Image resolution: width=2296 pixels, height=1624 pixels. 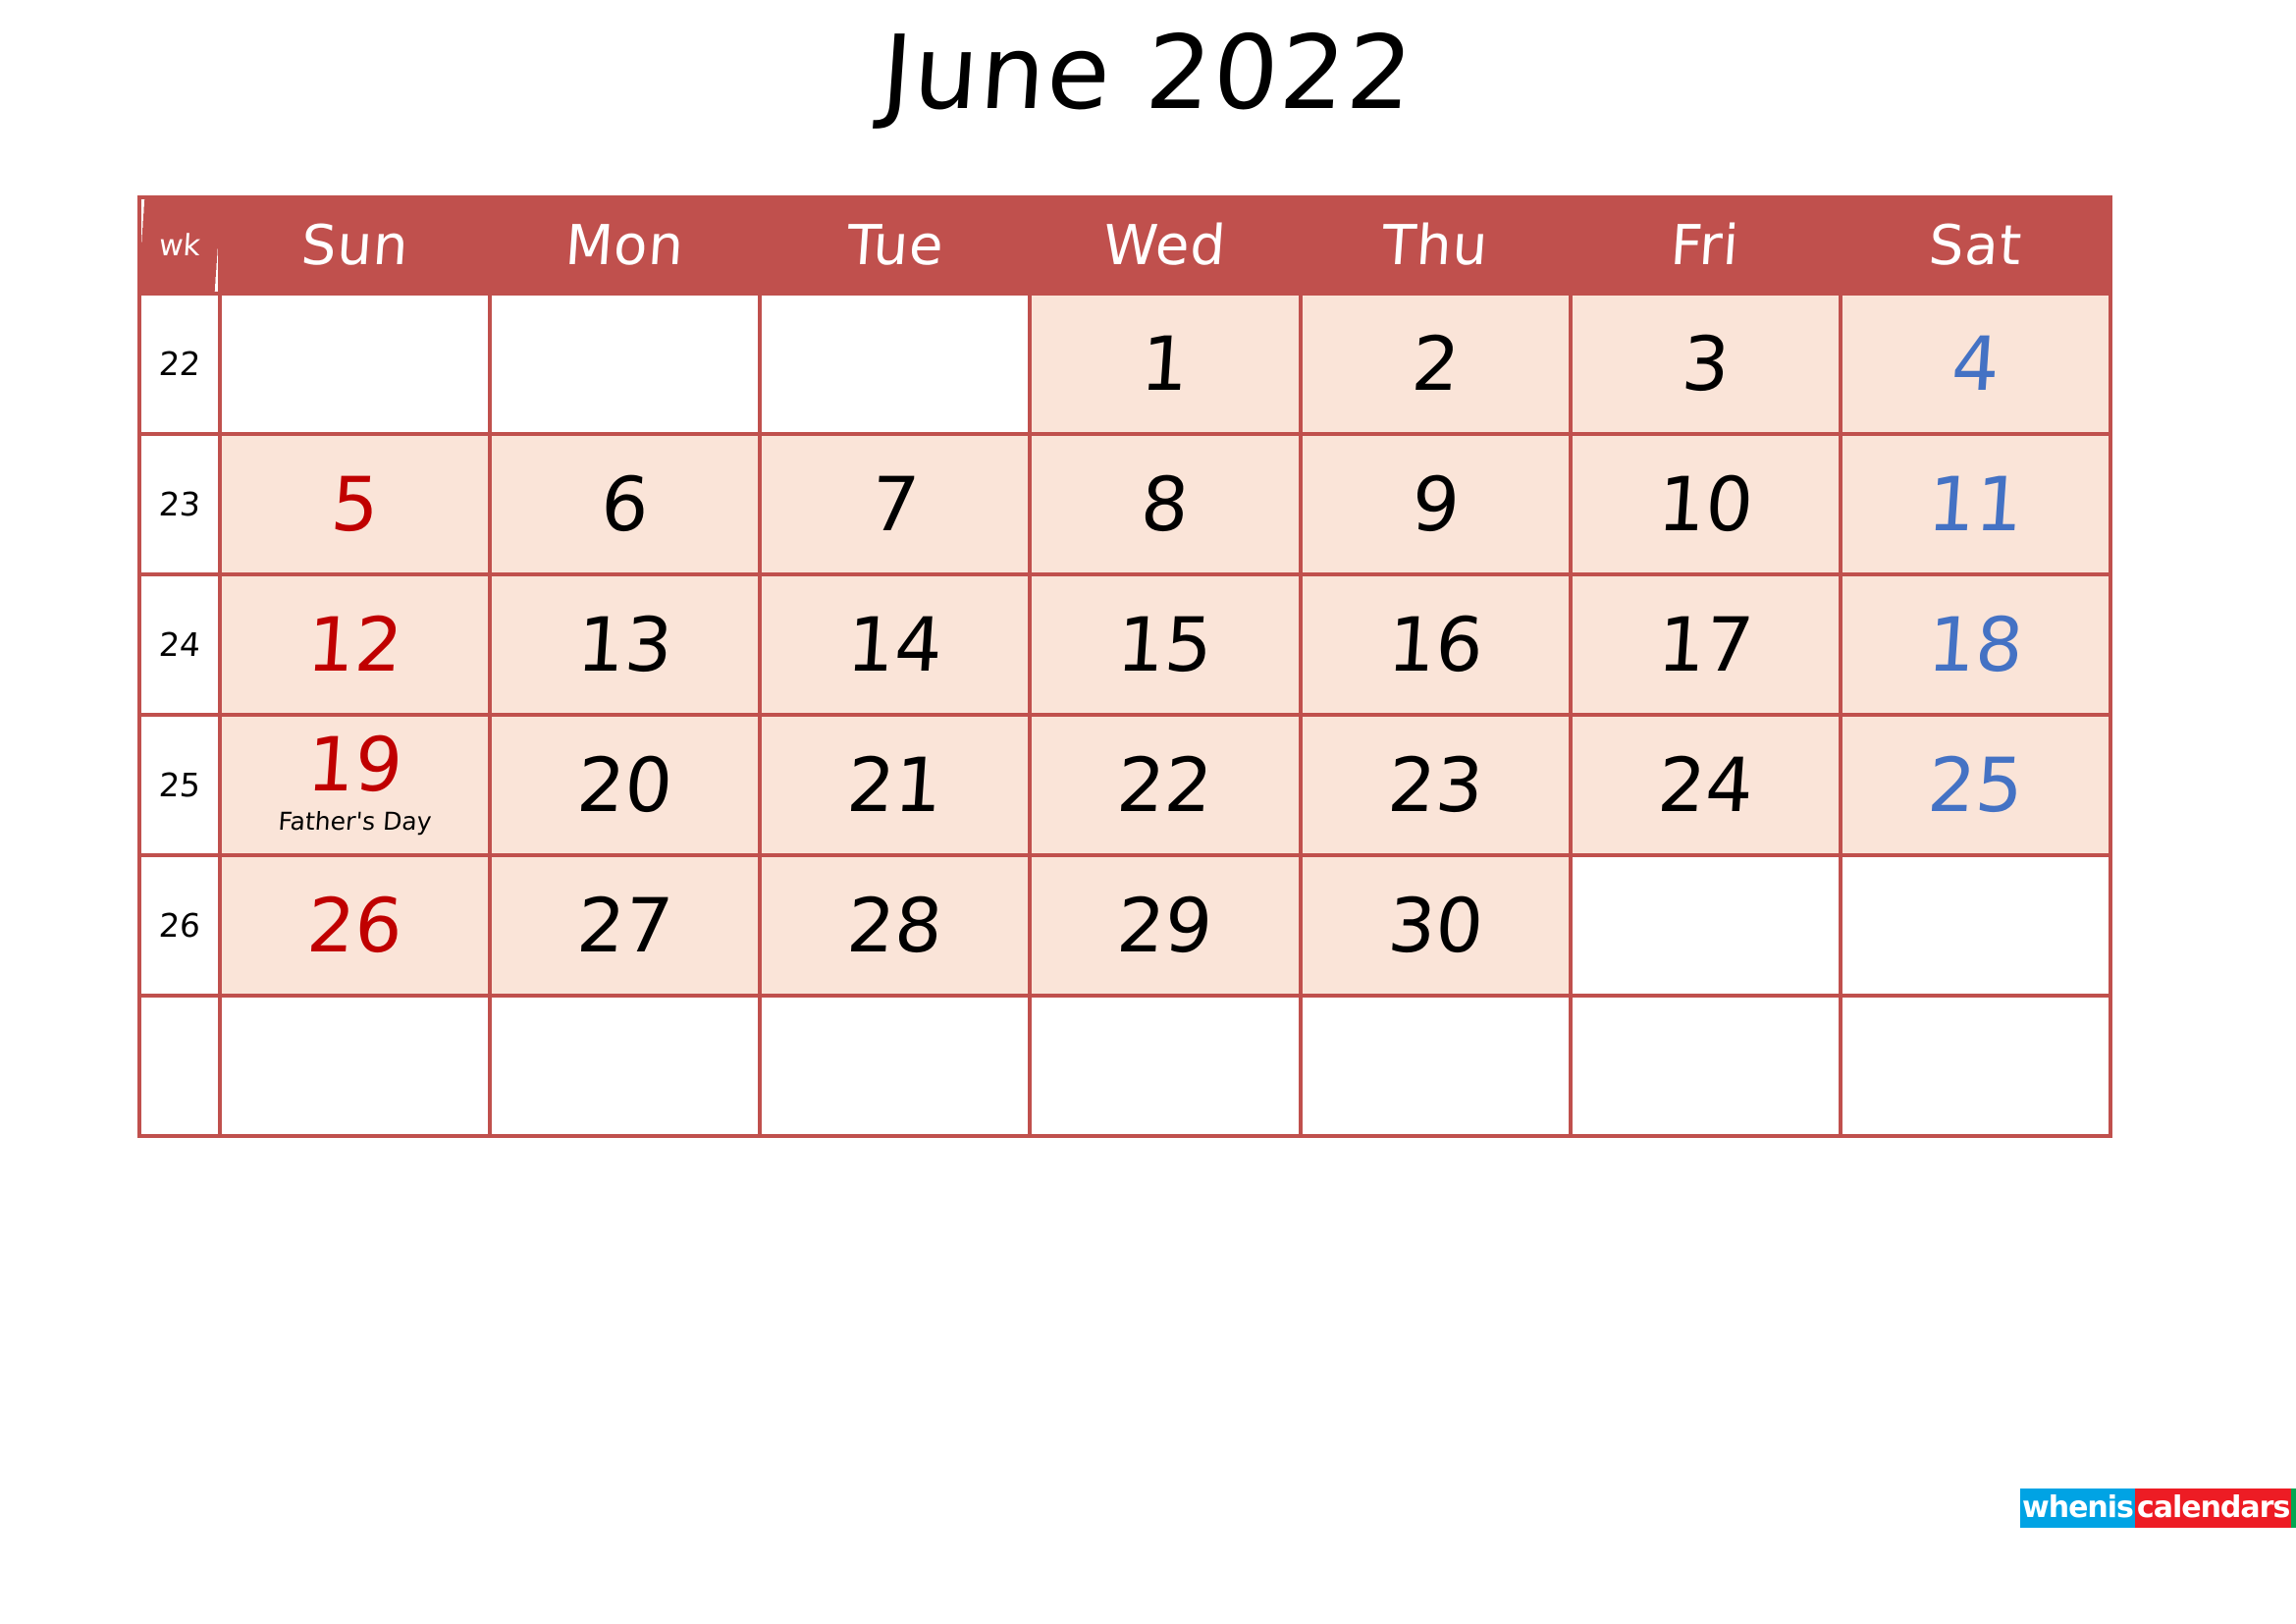 I want to click on week-number-label: 22, so click(x=180, y=364).